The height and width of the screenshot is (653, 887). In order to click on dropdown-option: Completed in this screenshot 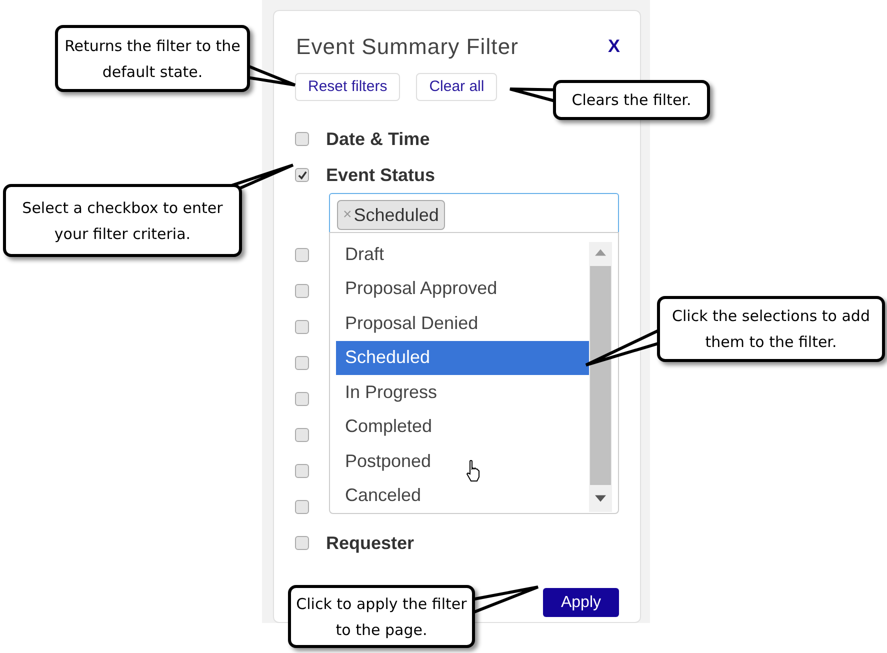, I will do `click(462, 427)`.